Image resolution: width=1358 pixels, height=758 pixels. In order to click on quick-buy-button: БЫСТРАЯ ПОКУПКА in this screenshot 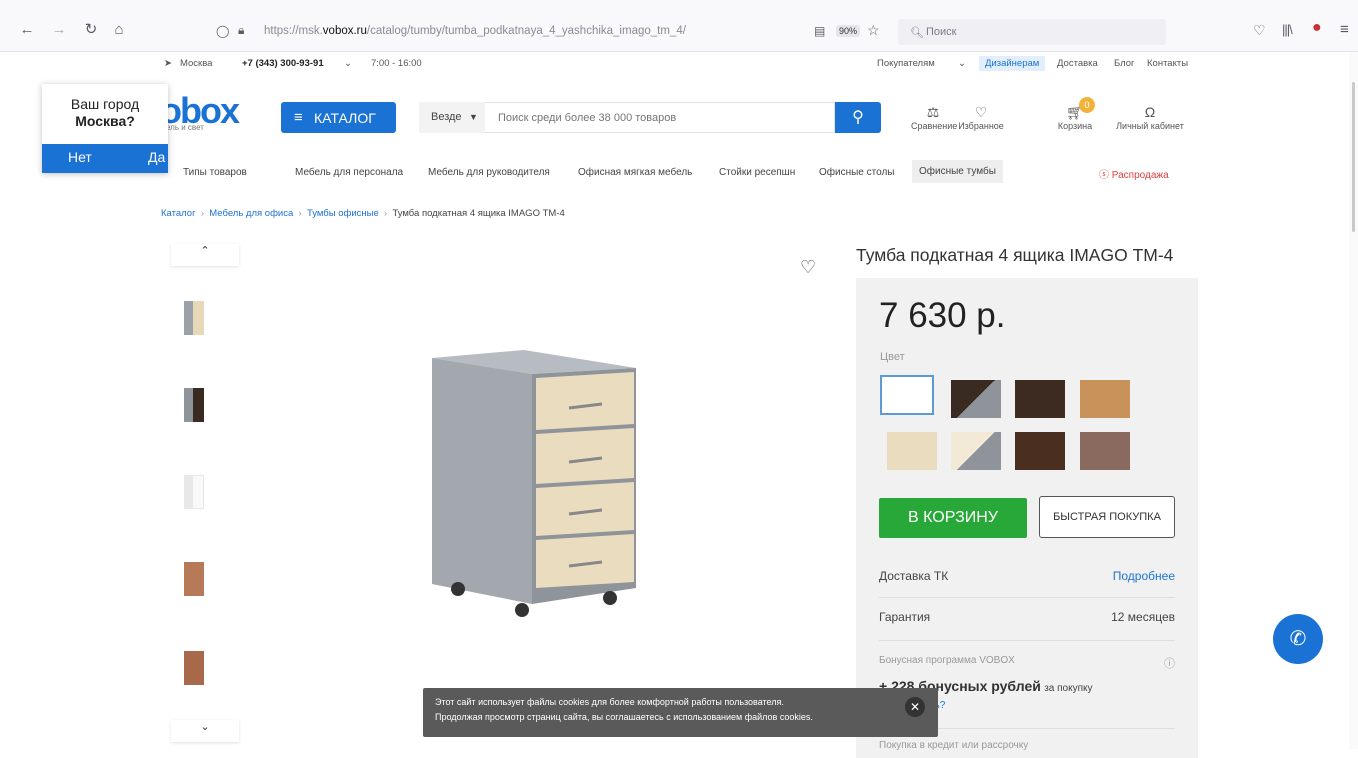, I will do `click(1107, 517)`.